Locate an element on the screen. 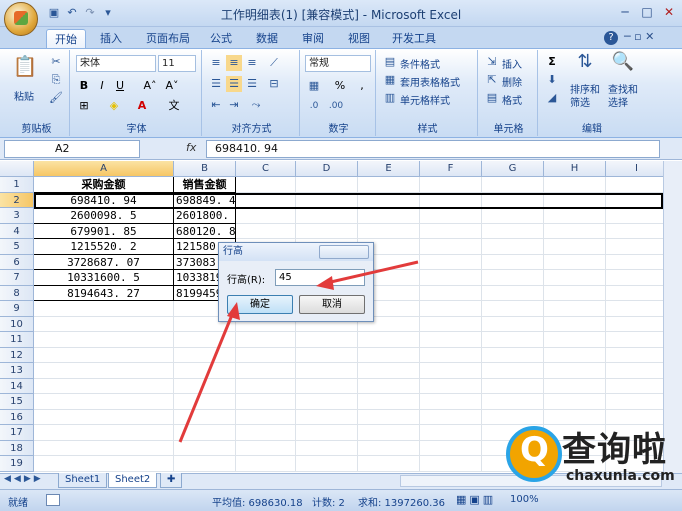 Image resolution: width=682 pixels, height=511 pixels. align-right-icon: ☰ is located at coordinates (252, 84).